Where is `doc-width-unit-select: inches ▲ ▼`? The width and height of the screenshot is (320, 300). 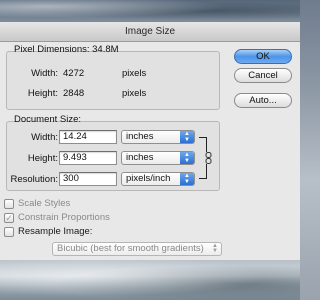 doc-width-unit-select: inches ▲ ▼ is located at coordinates (158, 137).